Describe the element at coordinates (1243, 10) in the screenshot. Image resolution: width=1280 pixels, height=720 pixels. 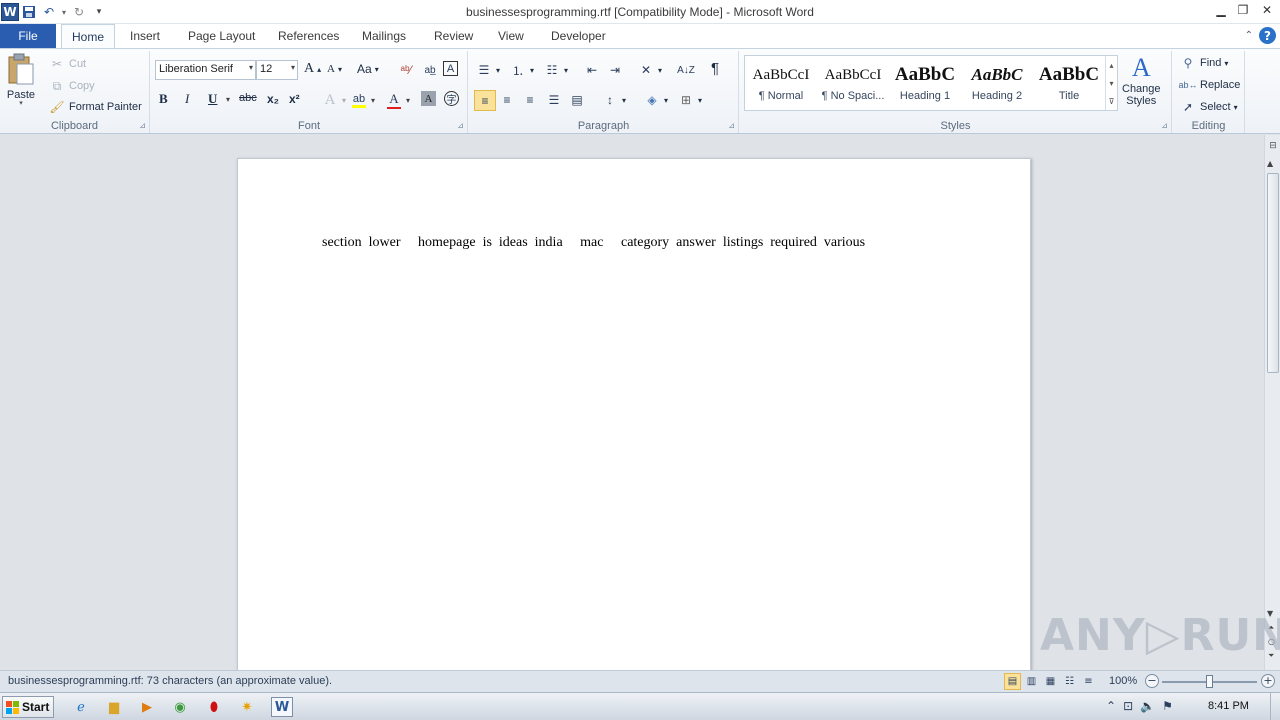
I see `restore-icon: ❐` at that location.